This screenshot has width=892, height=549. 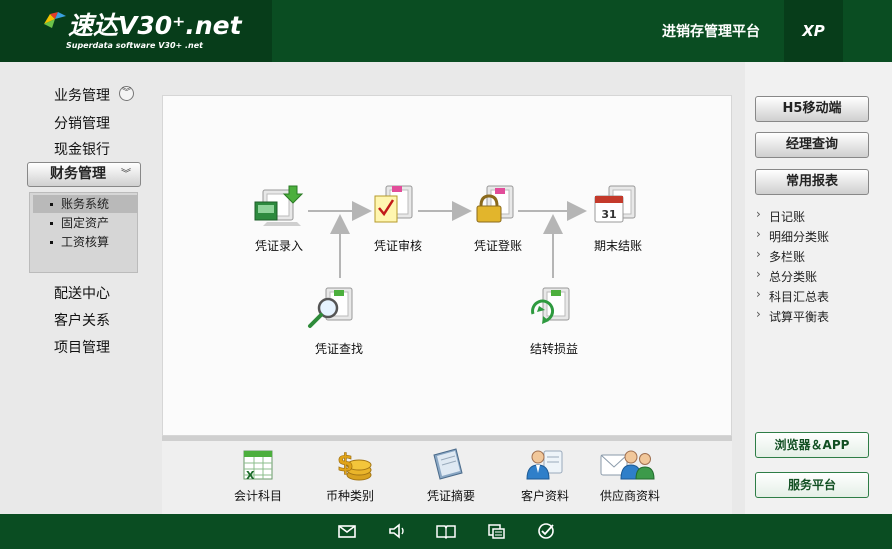 What do you see at coordinates (350, 495) in the screenshot?
I see `tool-currency-label: 币种类别` at bounding box center [350, 495].